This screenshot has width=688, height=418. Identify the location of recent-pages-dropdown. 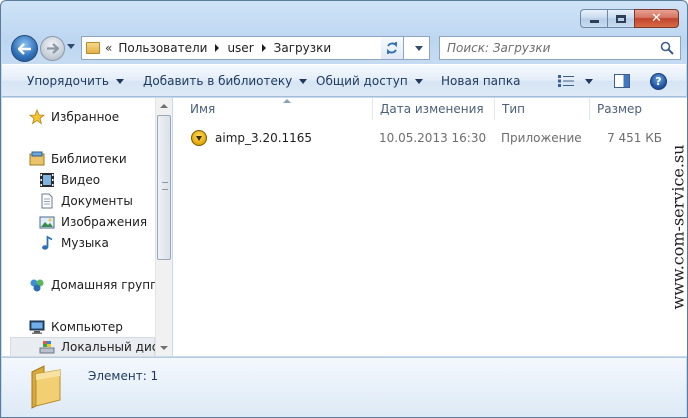
(71, 46).